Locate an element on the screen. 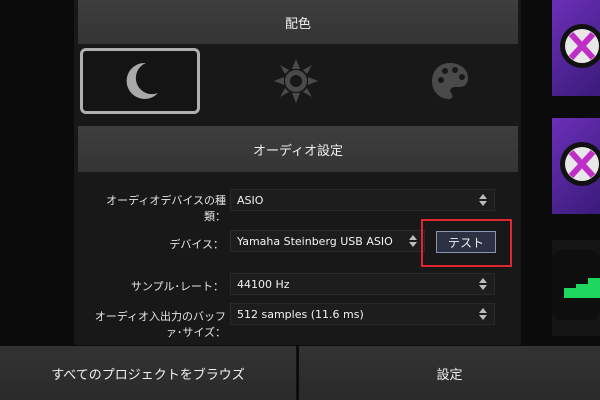 This screenshot has height=400, width=600. device-type-select: ASIO is located at coordinates (362, 200).